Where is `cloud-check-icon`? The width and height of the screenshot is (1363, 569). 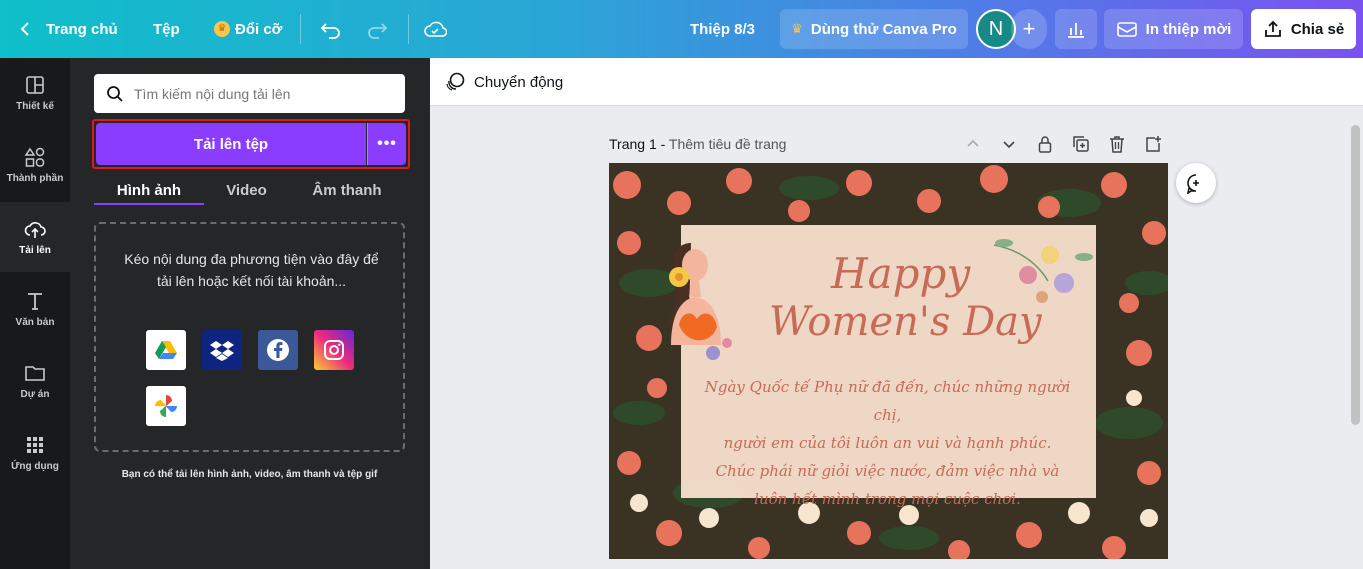
cloud-check-icon is located at coordinates (435, 29).